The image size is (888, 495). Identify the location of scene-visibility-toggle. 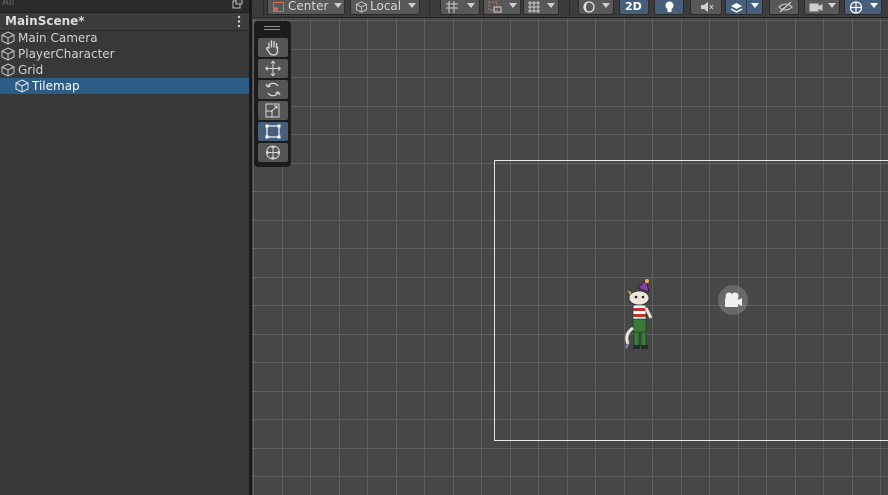
(784, 7).